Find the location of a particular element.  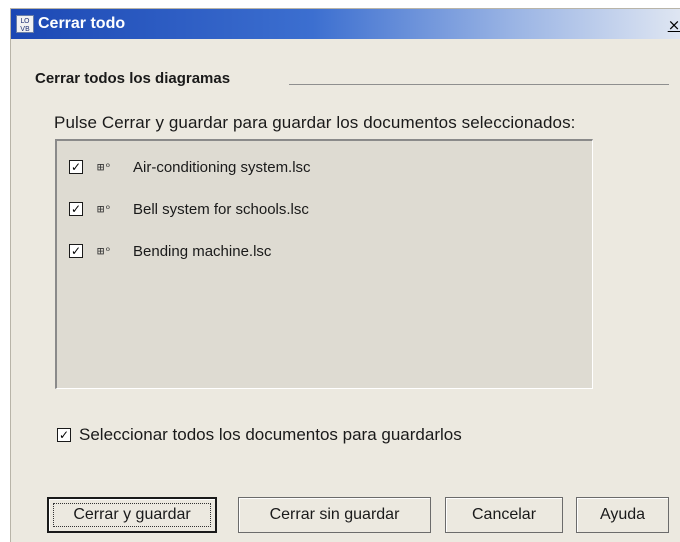

group-divider is located at coordinates (479, 84).